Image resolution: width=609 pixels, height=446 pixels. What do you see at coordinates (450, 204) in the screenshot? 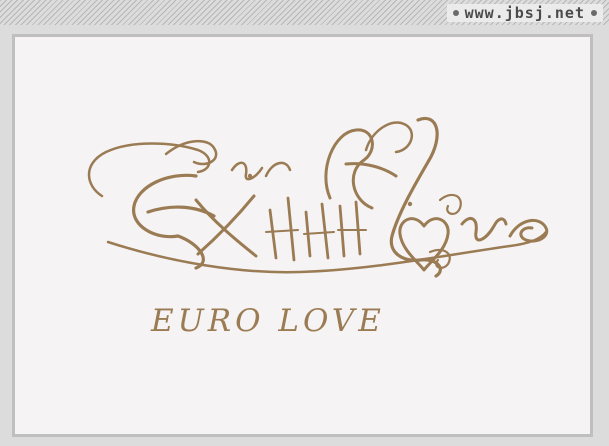
I see `logo-swirl-top` at bounding box center [450, 204].